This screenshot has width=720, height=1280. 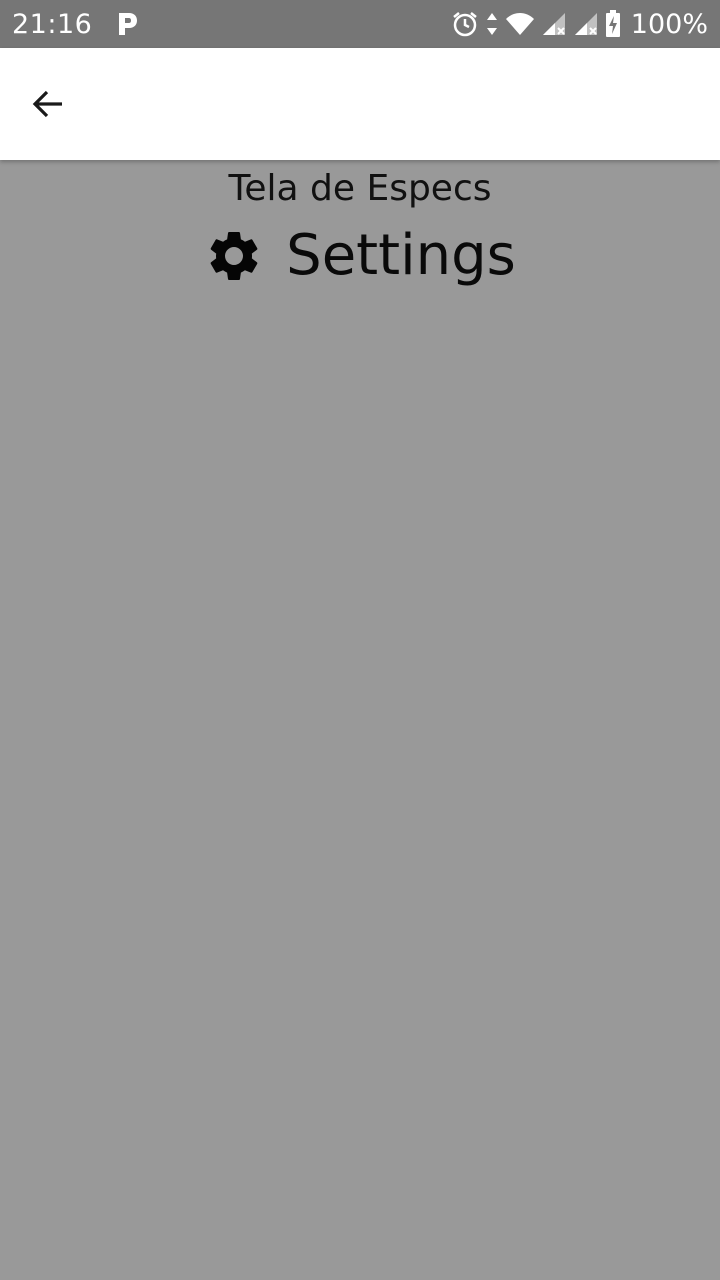 I want to click on parking-icon, so click(x=128, y=24).